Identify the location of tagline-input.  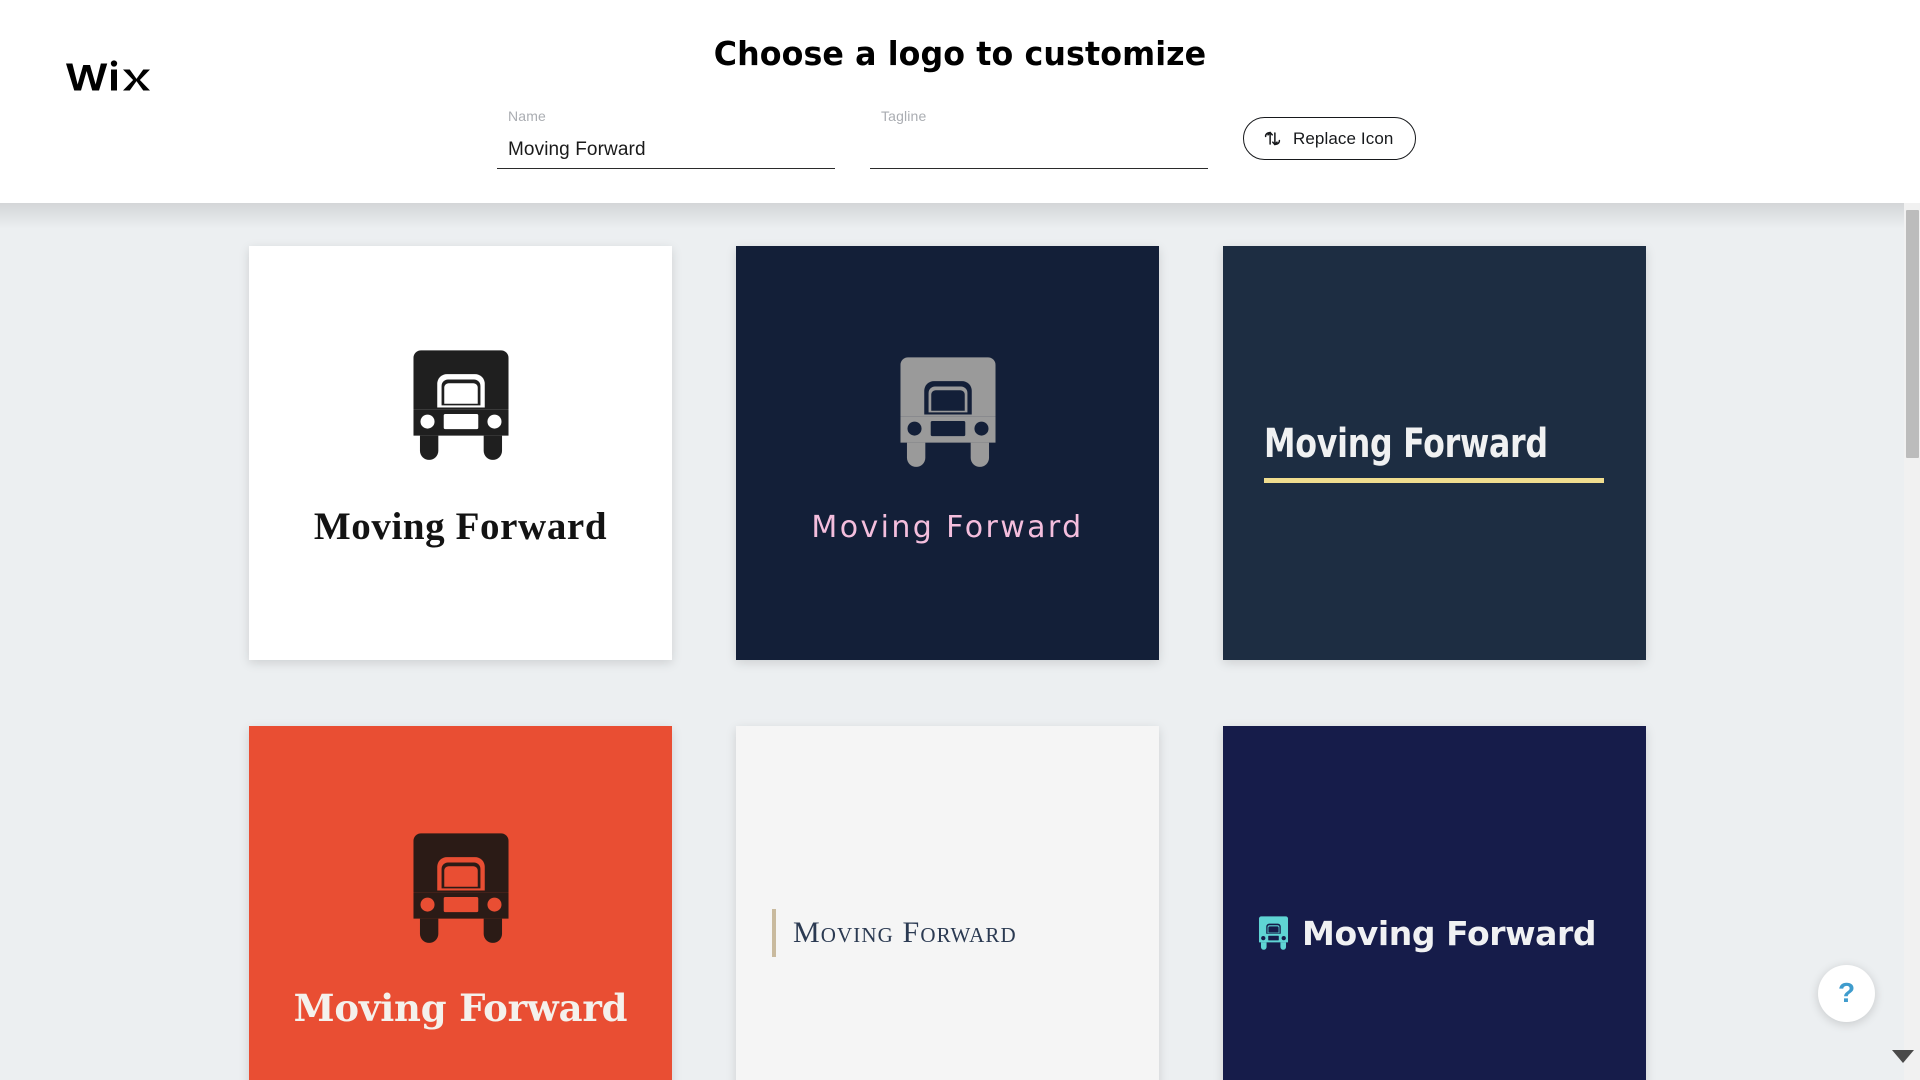
(1039, 154).